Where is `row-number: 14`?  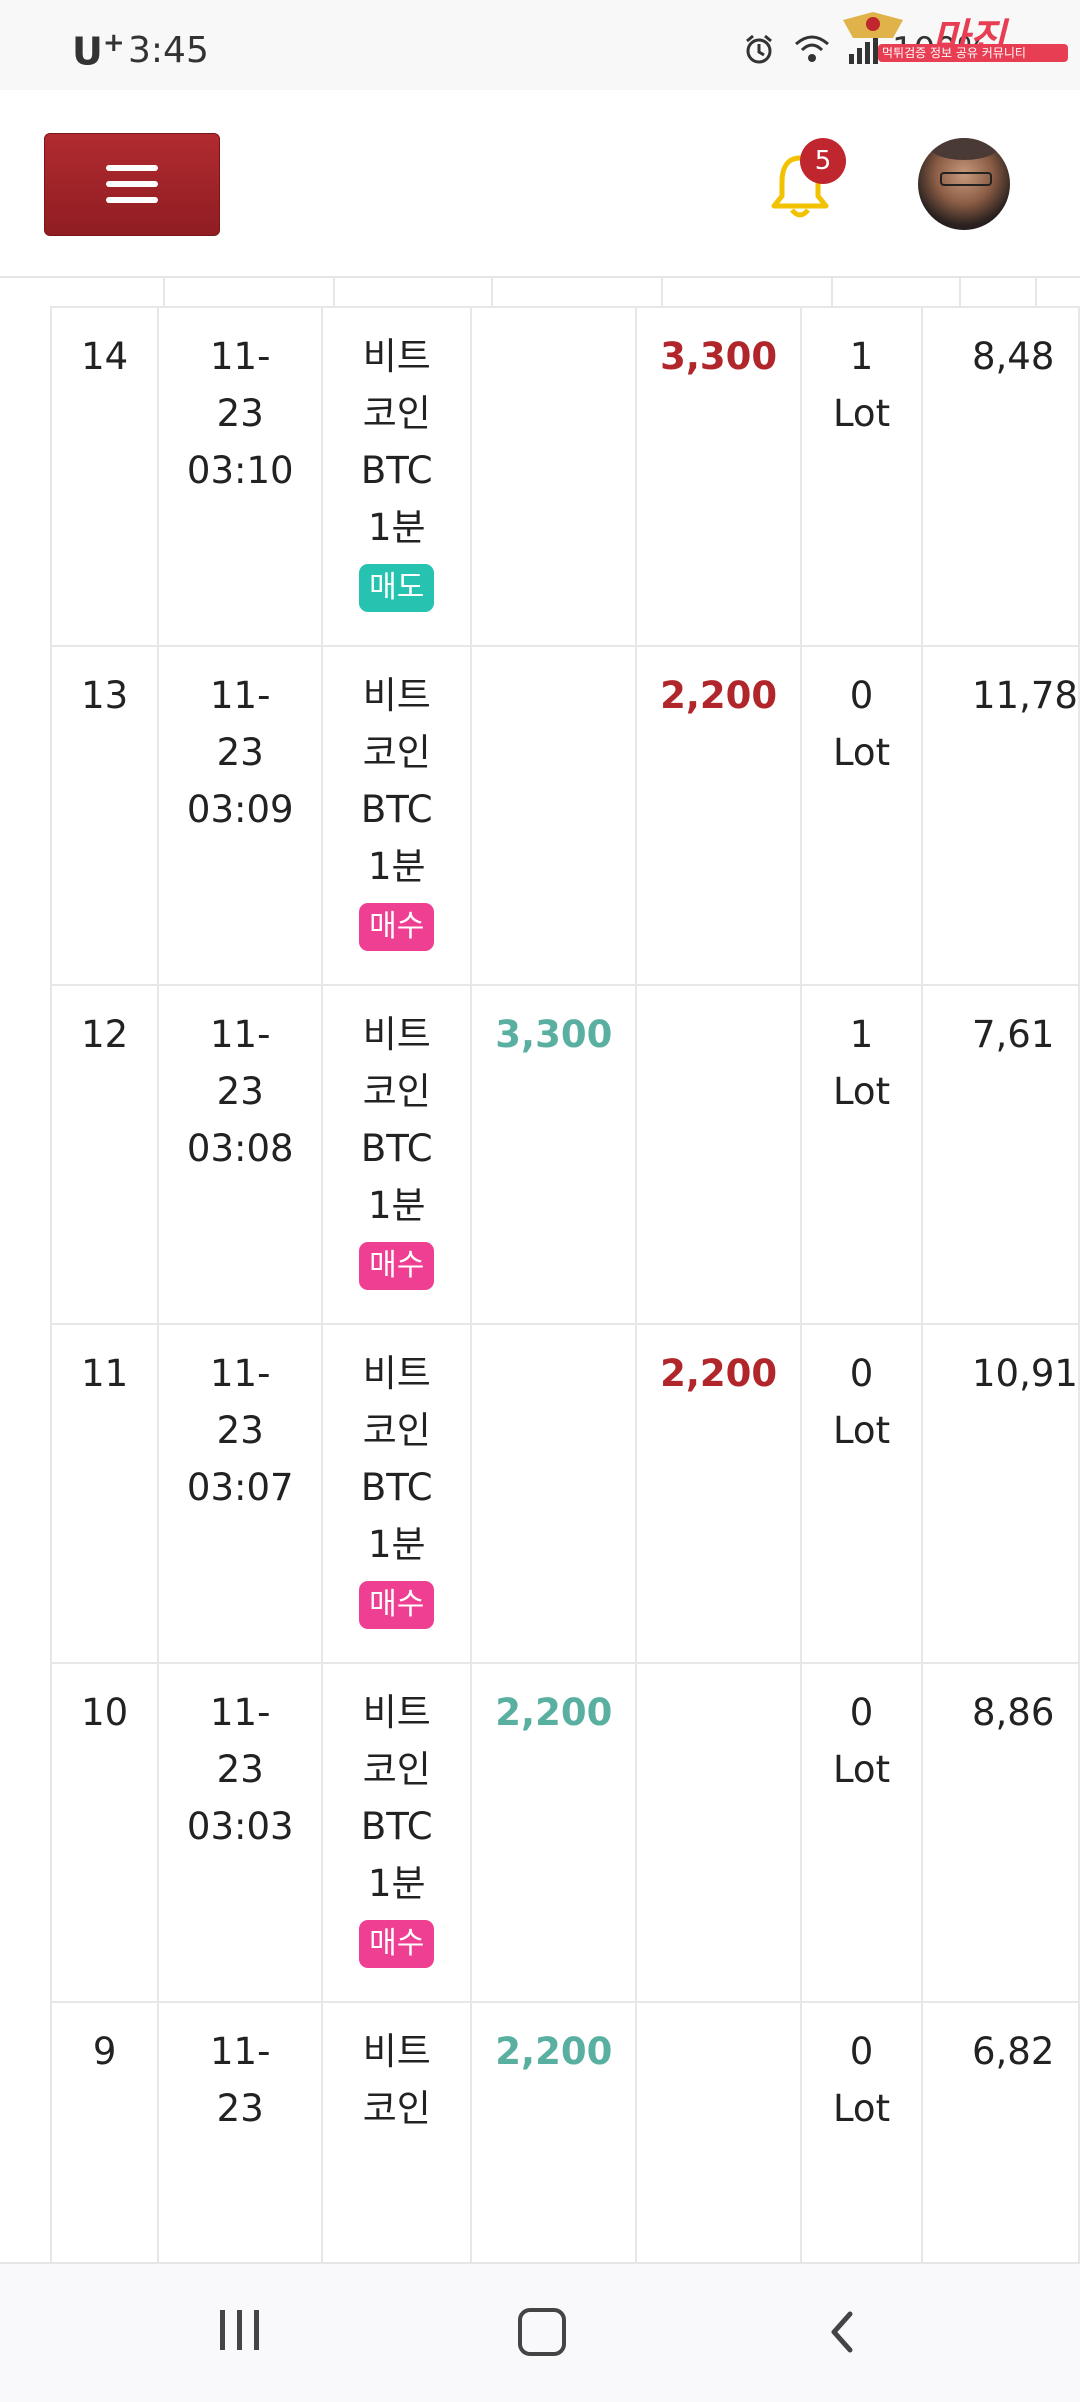 row-number: 14 is located at coordinates (104, 476).